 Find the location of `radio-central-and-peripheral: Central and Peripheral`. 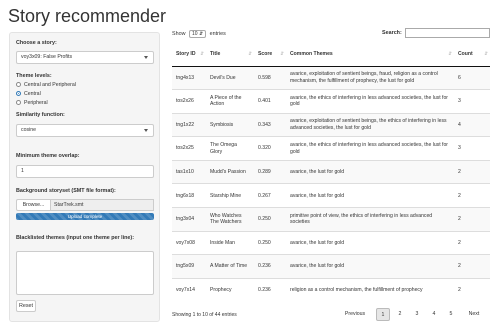

radio-central-and-peripheral: Central and Peripheral is located at coordinates (46, 85).